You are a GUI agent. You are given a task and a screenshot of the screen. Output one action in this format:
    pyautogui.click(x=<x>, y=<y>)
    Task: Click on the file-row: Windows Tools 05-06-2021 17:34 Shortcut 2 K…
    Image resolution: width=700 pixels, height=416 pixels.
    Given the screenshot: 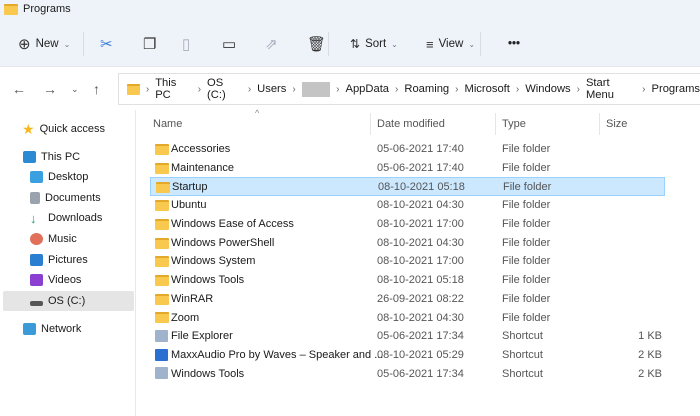 What is the action you would take?
    pyautogui.click(x=407, y=373)
    